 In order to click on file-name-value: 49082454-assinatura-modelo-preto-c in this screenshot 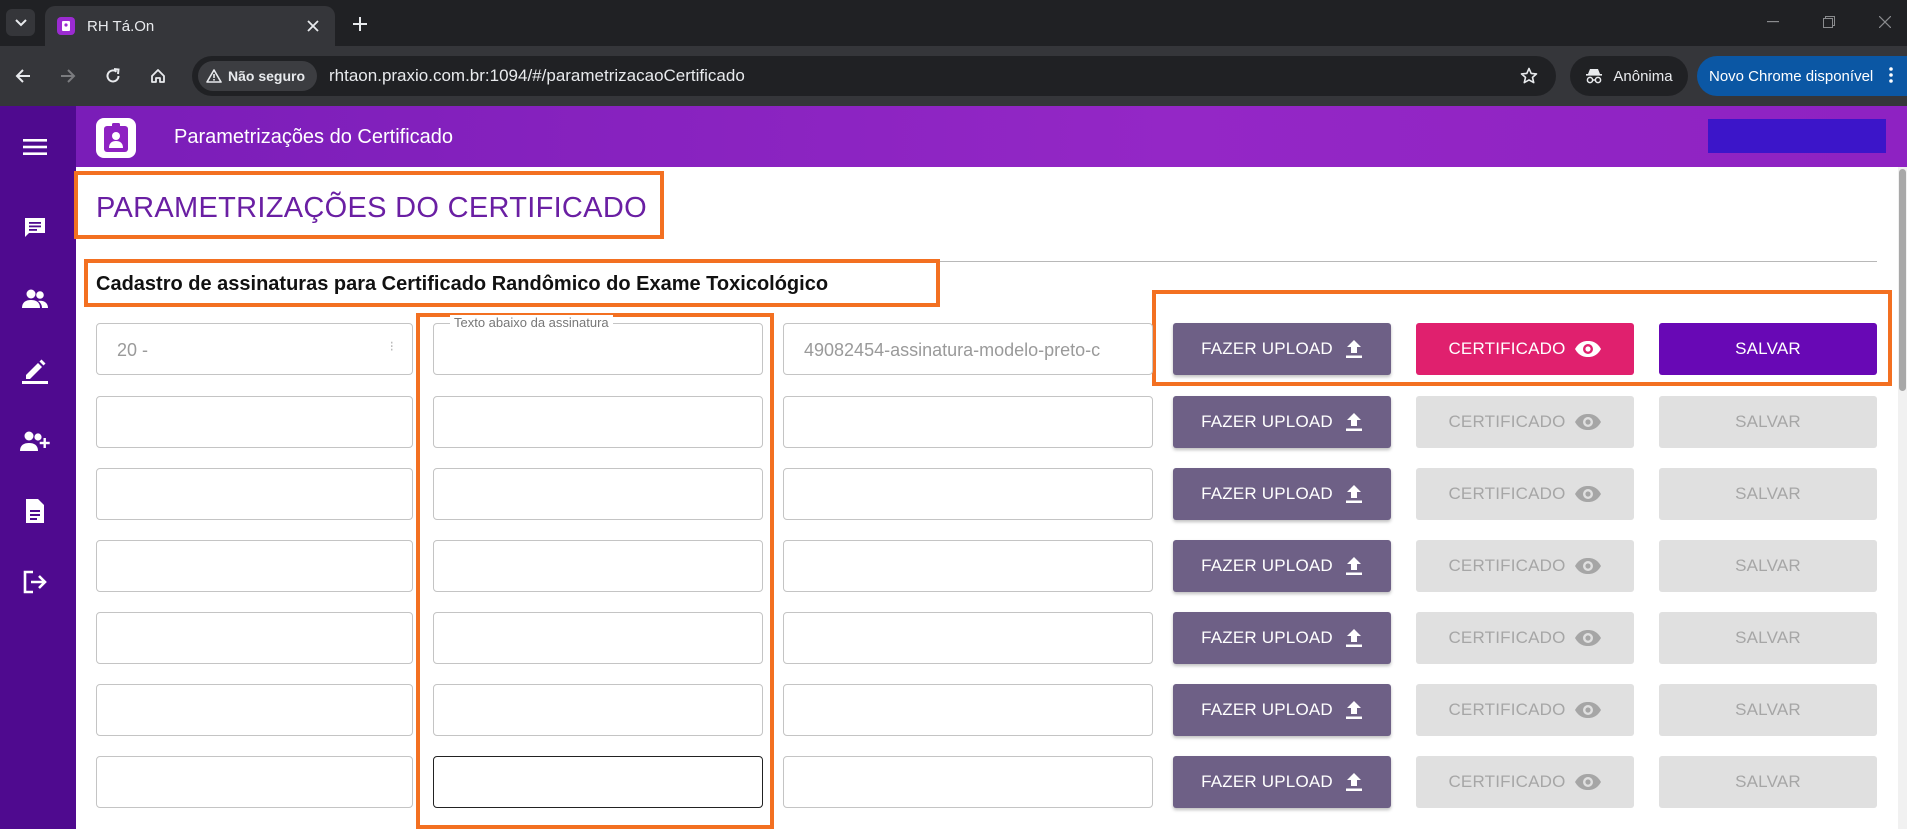, I will do `click(952, 350)`.